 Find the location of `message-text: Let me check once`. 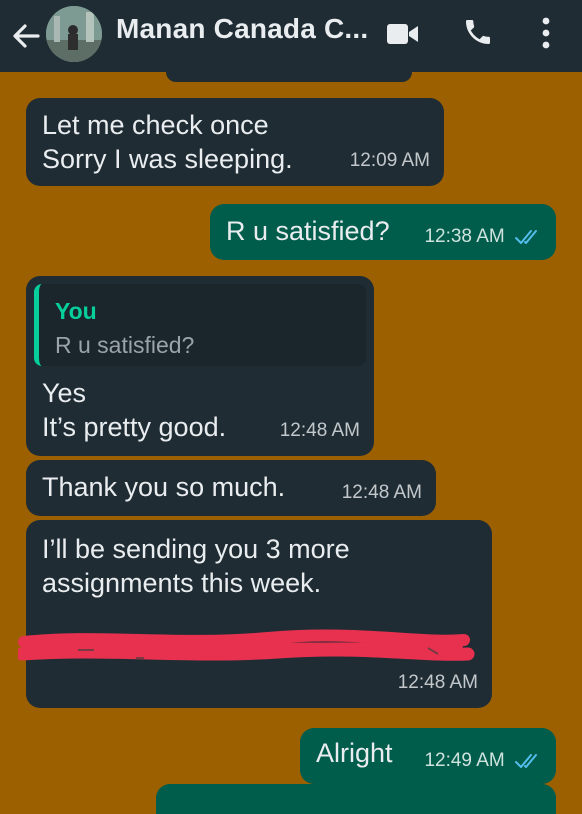

message-text: Let me check once is located at coordinates (155, 125).